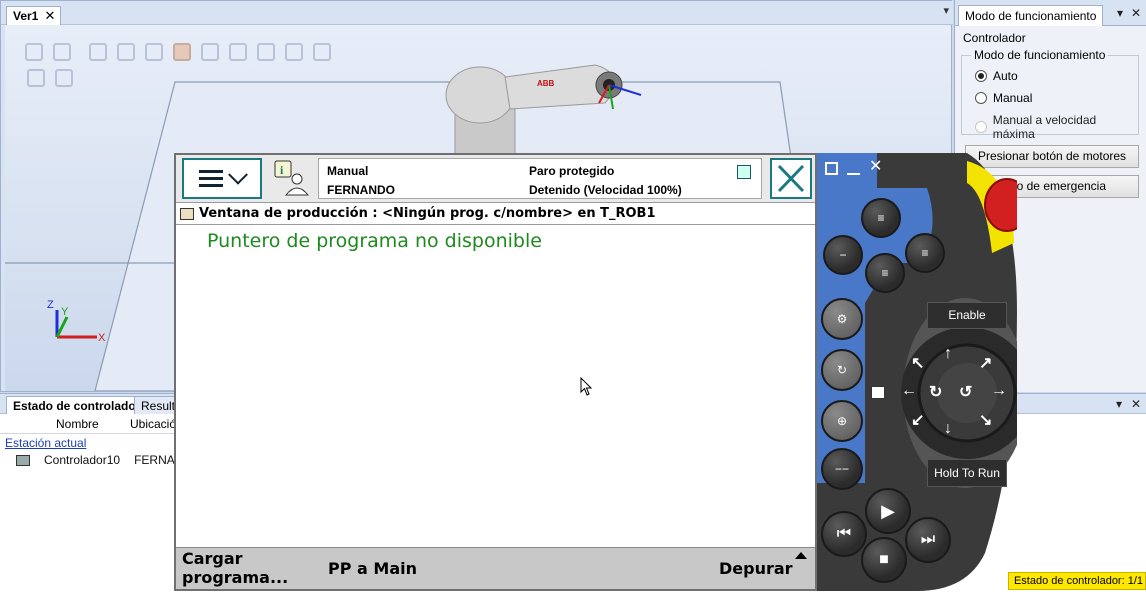  What do you see at coordinates (372, 568) in the screenshot?
I see `pp-to-main-button: PP a Main` at bounding box center [372, 568].